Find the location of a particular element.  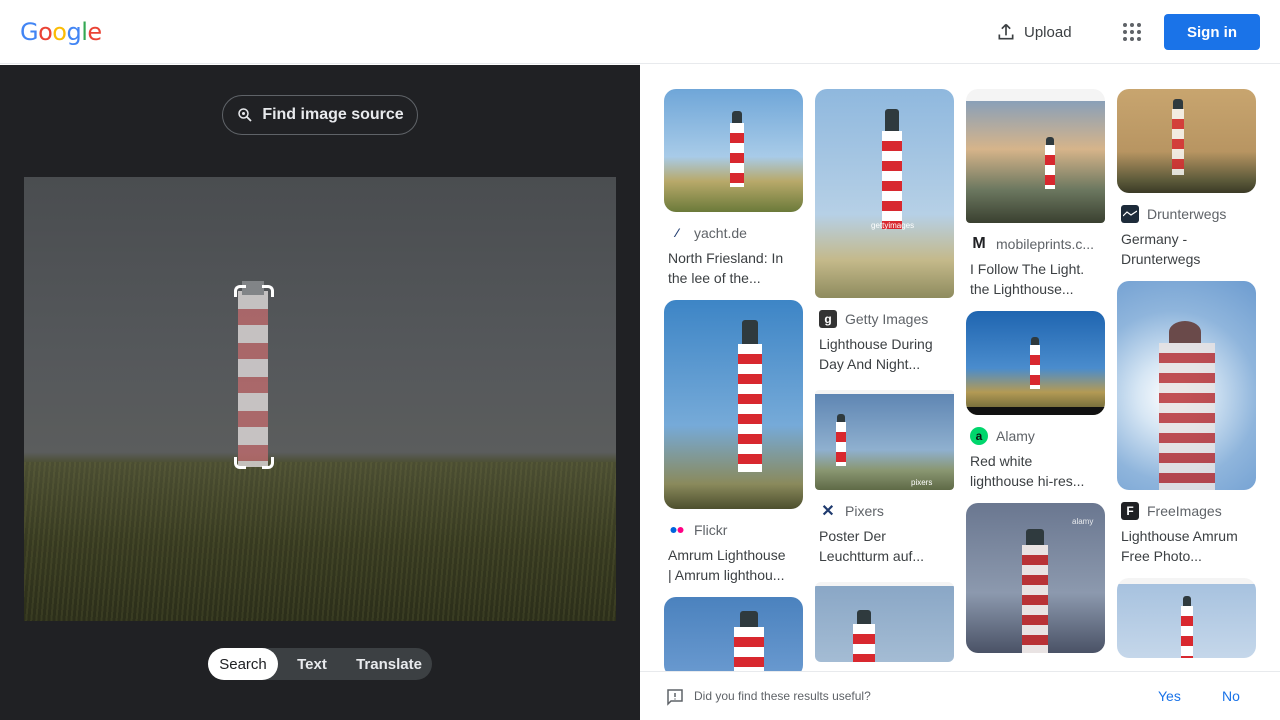

selected-lighthouse is located at coordinates (253, 374).